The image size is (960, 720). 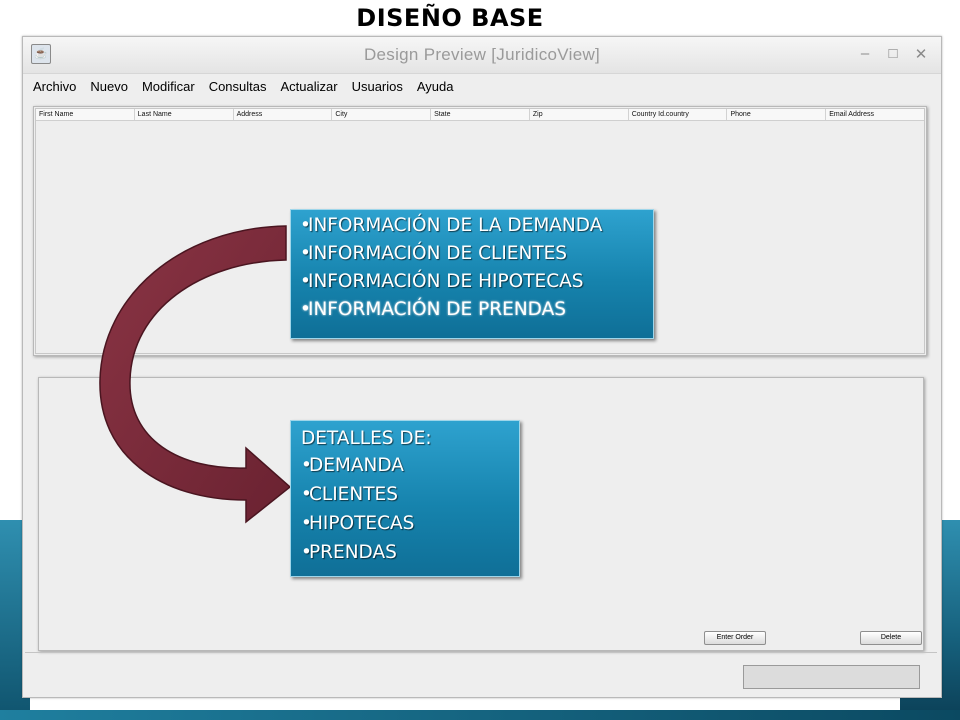 What do you see at coordinates (442, 281) in the screenshot?
I see `list-item: •INFORMACIÓN DE HIPOTECAS` at bounding box center [442, 281].